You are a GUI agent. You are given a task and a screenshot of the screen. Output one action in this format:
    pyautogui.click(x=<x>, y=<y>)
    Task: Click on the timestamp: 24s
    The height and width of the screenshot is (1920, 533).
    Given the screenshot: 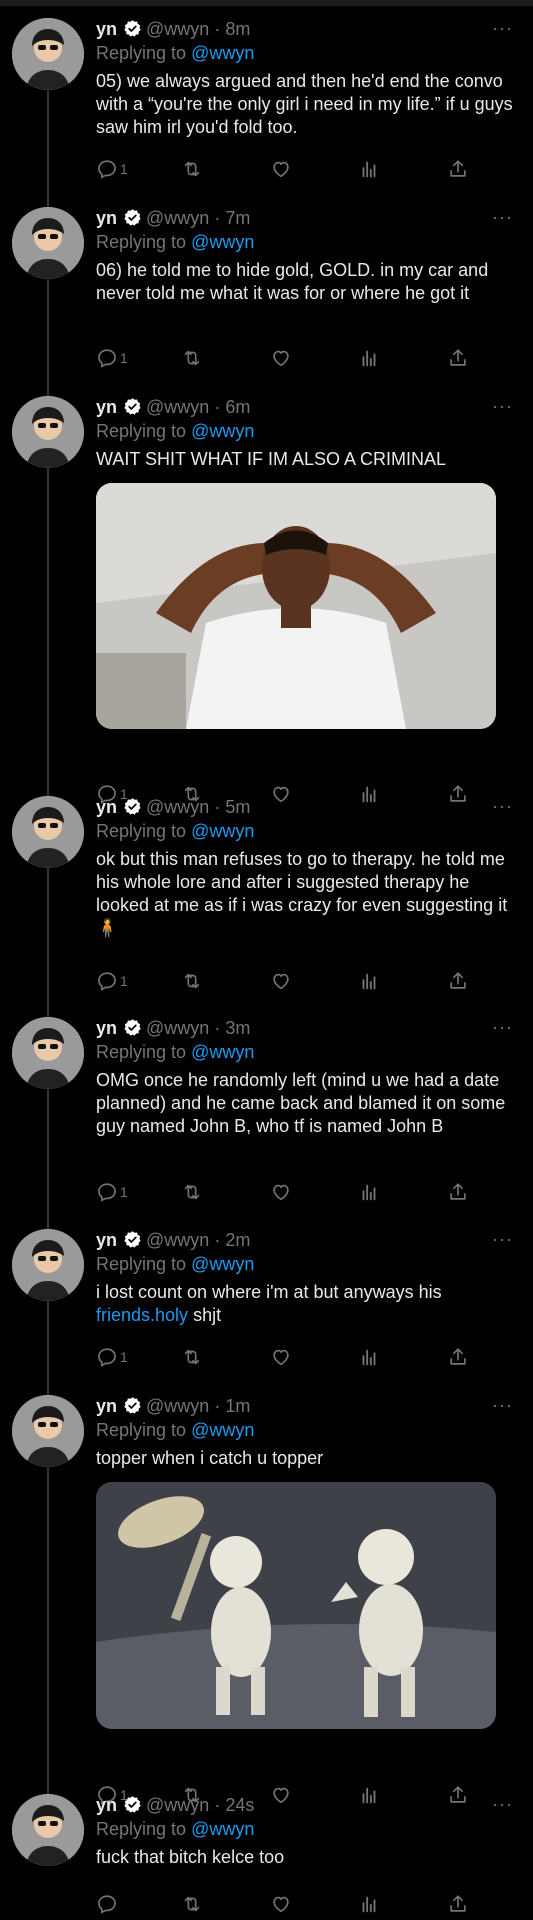 What is the action you would take?
    pyautogui.click(x=239, y=1805)
    